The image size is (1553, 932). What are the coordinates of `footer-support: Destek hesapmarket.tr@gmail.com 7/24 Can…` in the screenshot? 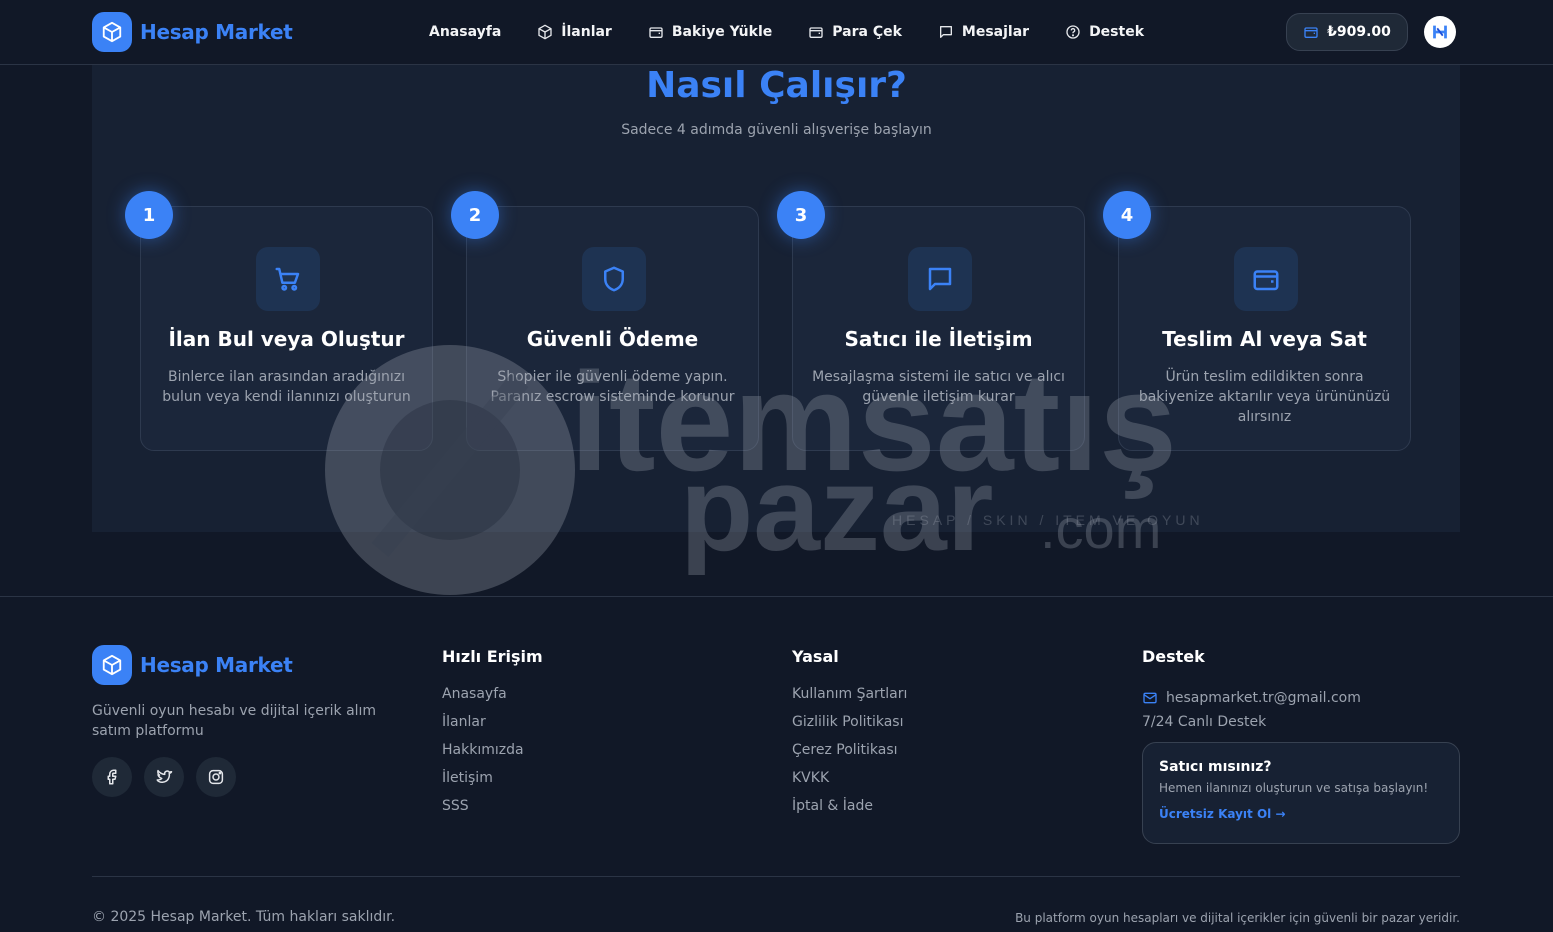 It's located at (1251, 693).